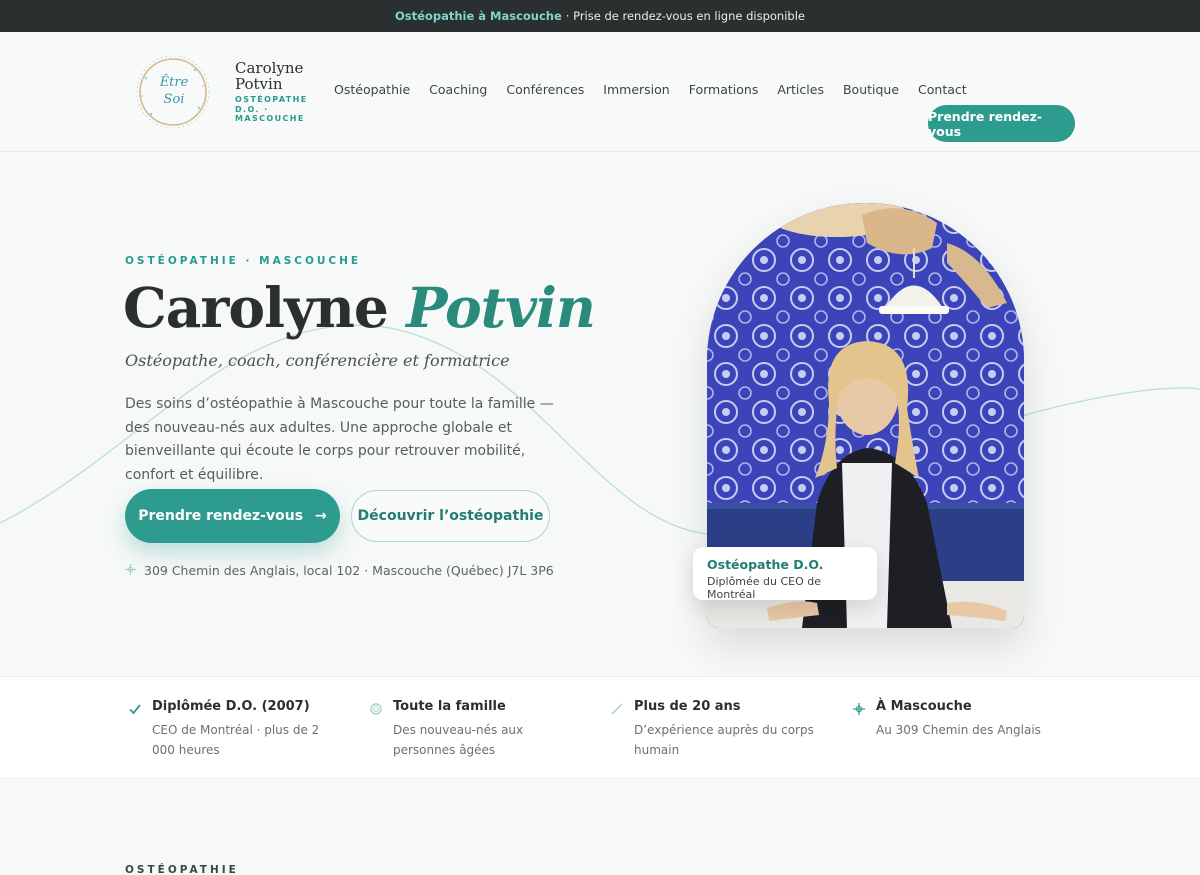  I want to click on location-icon, so click(859, 708).